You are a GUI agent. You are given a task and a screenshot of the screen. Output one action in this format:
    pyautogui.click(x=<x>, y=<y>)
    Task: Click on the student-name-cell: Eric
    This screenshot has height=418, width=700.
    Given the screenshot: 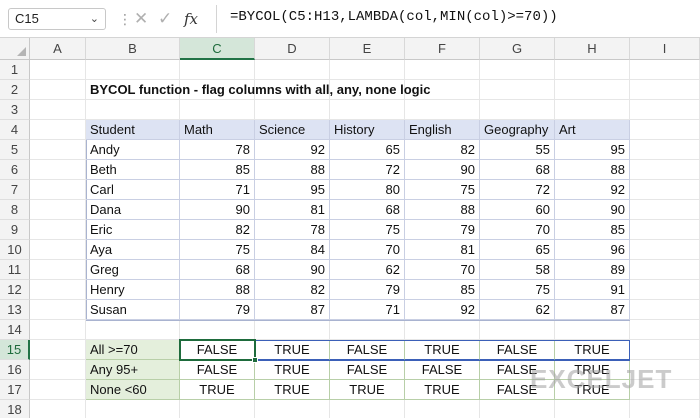 What is the action you would take?
    pyautogui.click(x=133, y=230)
    